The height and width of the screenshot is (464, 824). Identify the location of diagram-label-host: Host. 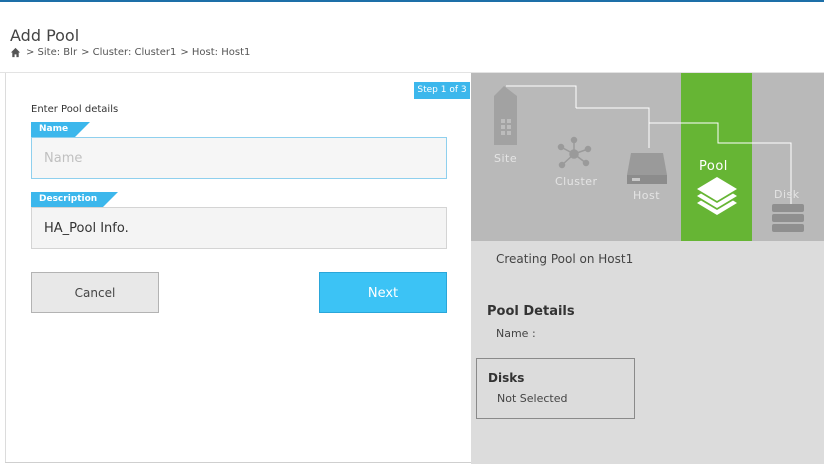
(647, 195).